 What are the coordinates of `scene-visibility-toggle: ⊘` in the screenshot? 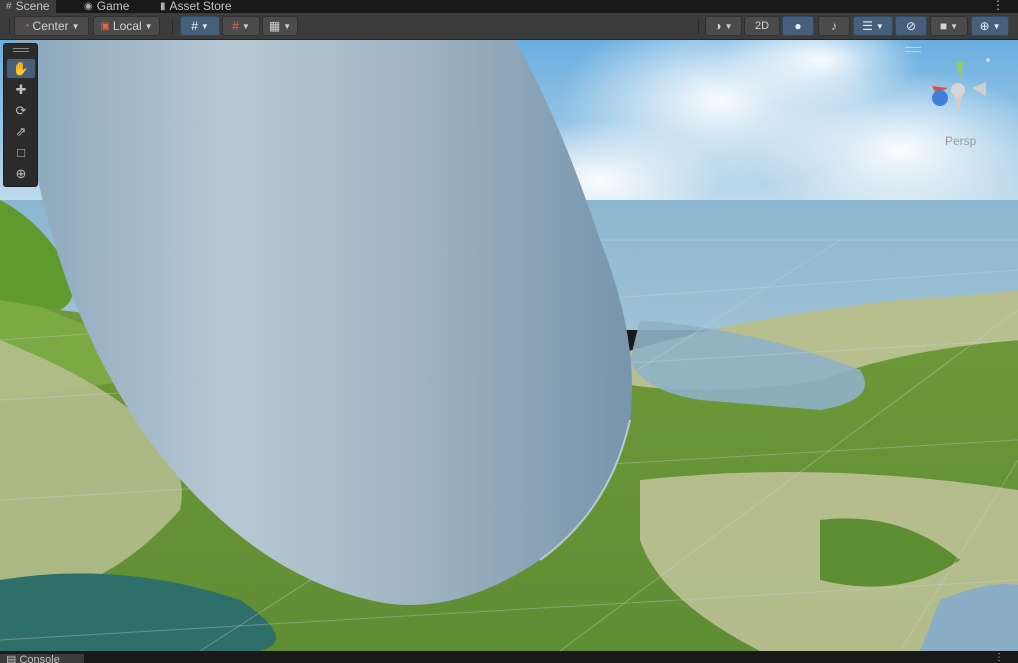 It's located at (911, 26).